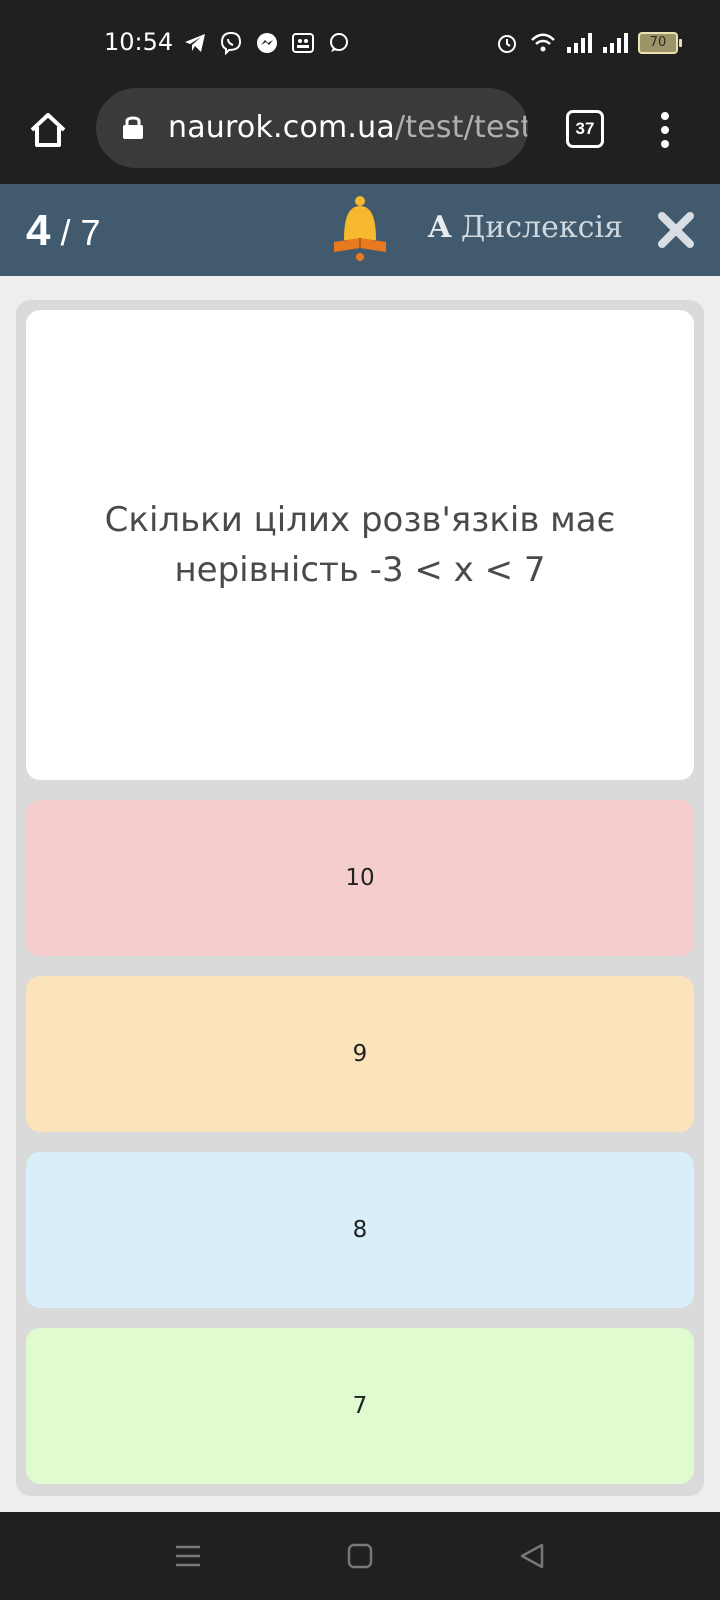 The width and height of the screenshot is (720, 1600). I want to click on url-path: /test/test, so click(461, 127).